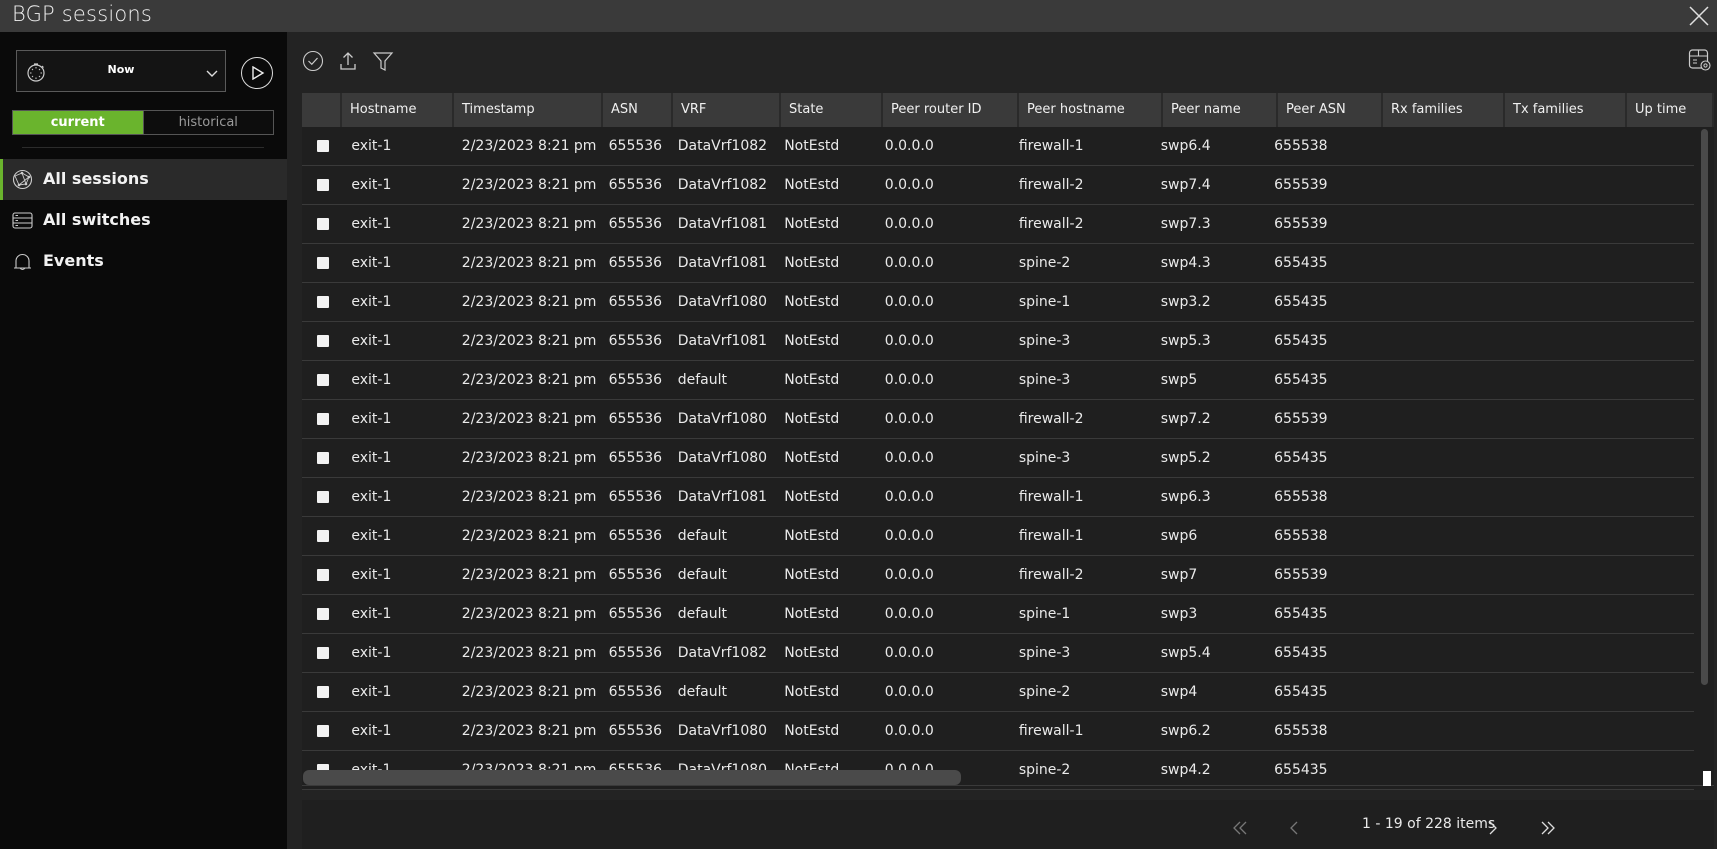 The image size is (1717, 849). What do you see at coordinates (1444, 110) in the screenshot?
I see `column-header: Rx families` at bounding box center [1444, 110].